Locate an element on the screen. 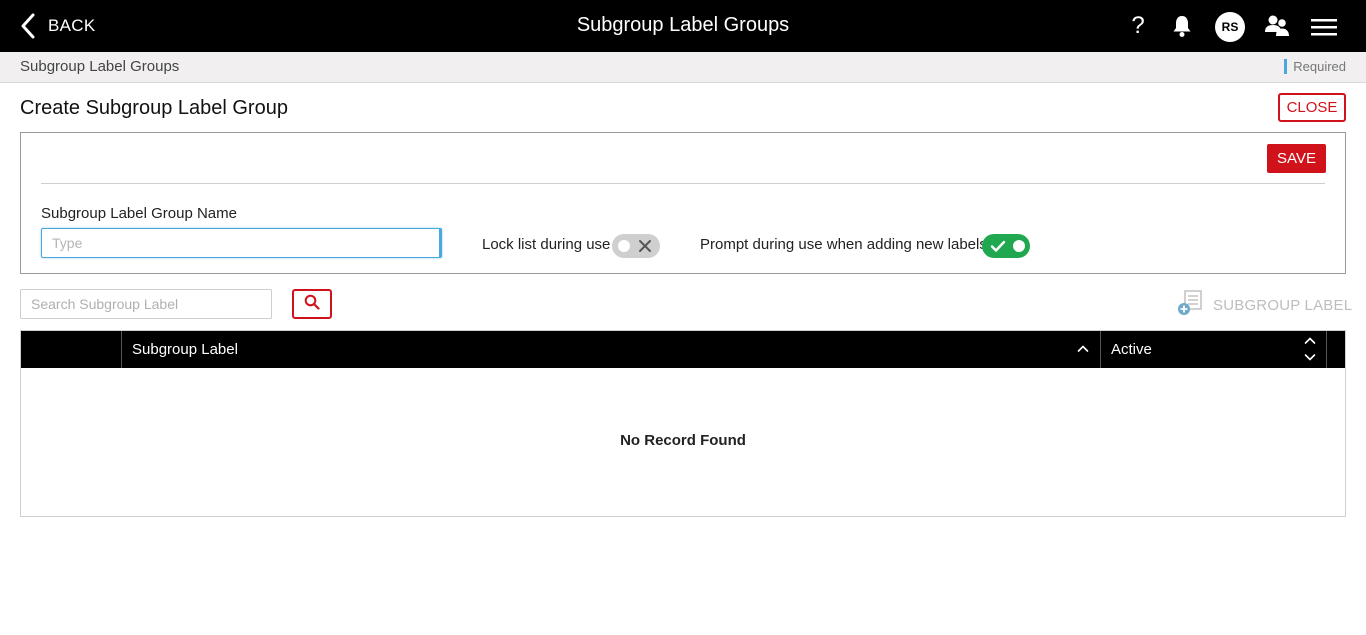  search-subgroup-label-input is located at coordinates (146, 304).